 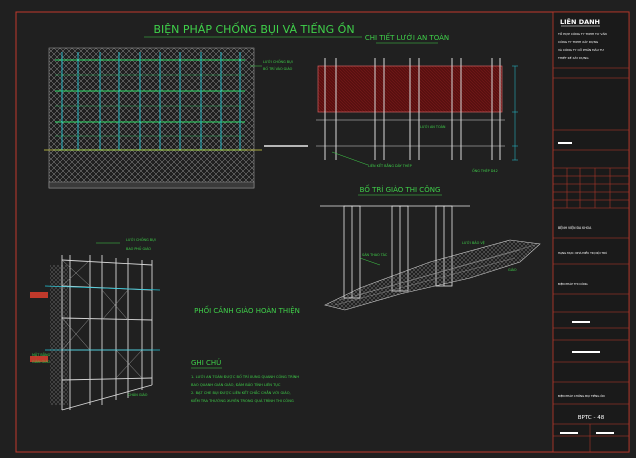 What do you see at coordinates (278, 68) in the screenshot?
I see `elev-net-label-2: BỐ TRÍ VÀO GIÀO` at bounding box center [278, 68].